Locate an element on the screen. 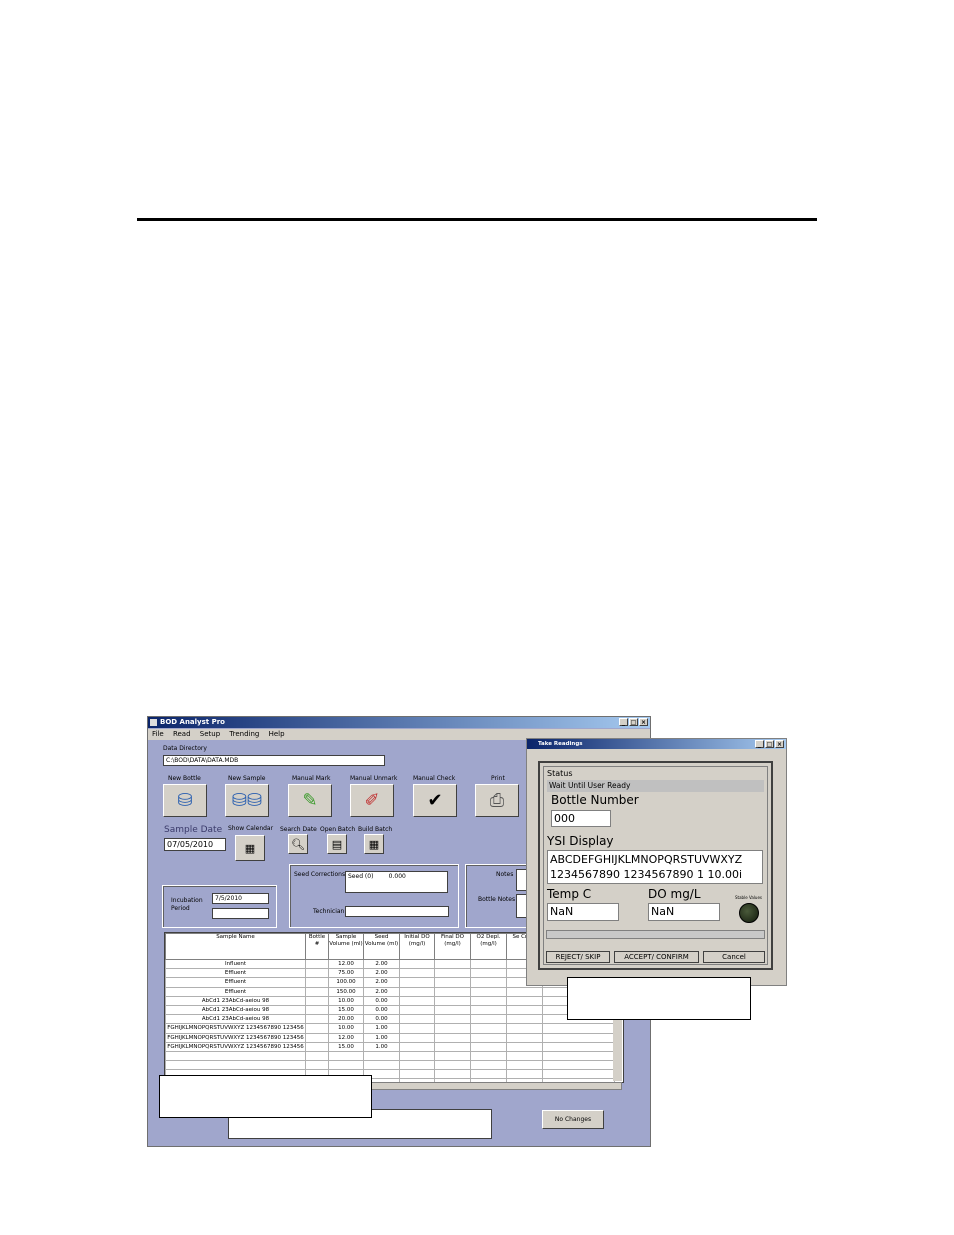 The width and height of the screenshot is (954, 1235). incubation-date-field: 7/5/2010 is located at coordinates (240, 898).